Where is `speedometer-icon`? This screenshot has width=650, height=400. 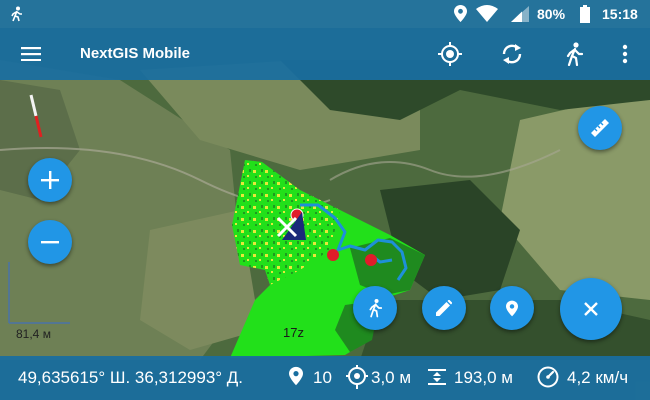
speedometer-icon is located at coordinates (548, 379).